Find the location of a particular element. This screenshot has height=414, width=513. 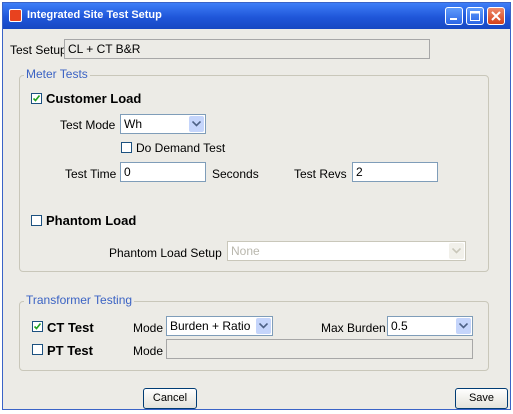

test-mode-value: Wh is located at coordinates (133, 124).